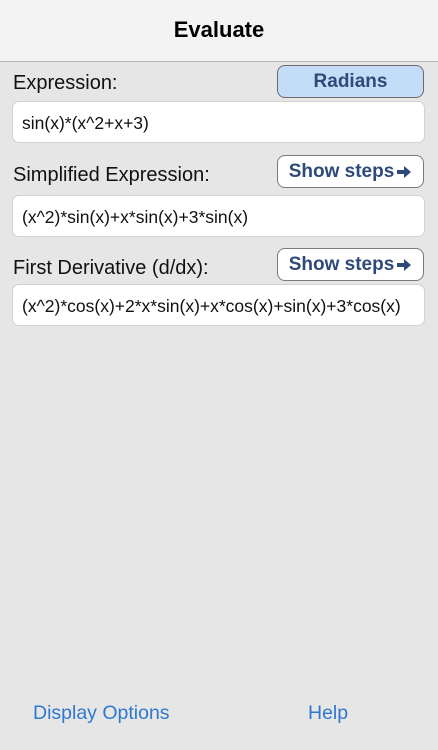  What do you see at coordinates (135, 217) in the screenshot?
I see `simplified-expression-value: (x^2)*sin(x)+x*sin(x)+3*sin(x)` at bounding box center [135, 217].